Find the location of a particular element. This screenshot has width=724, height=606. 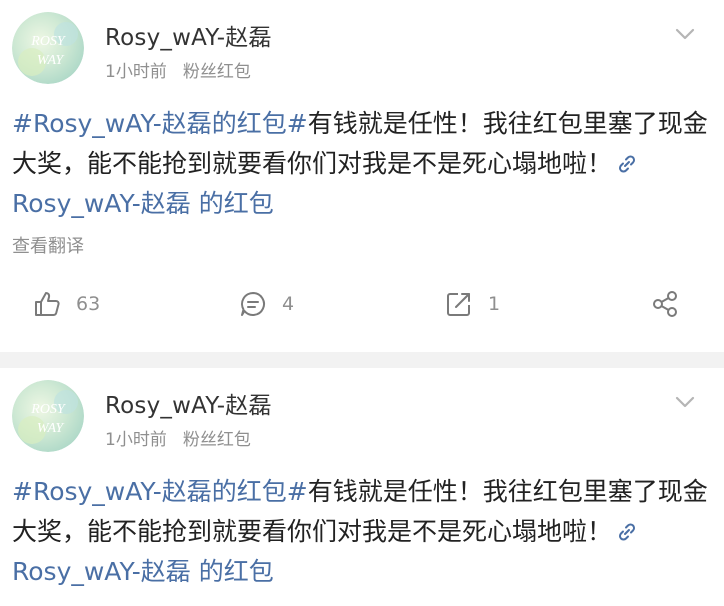

like-count: 63 is located at coordinates (88, 304).